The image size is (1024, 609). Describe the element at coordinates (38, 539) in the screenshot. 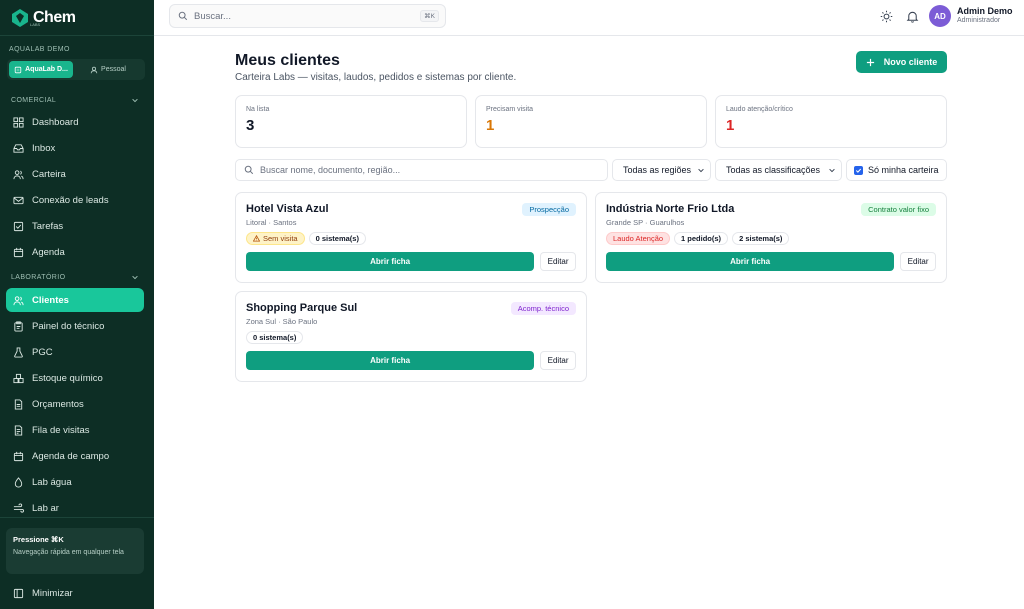

I see `tip-title: Pressione ⌘K` at that location.